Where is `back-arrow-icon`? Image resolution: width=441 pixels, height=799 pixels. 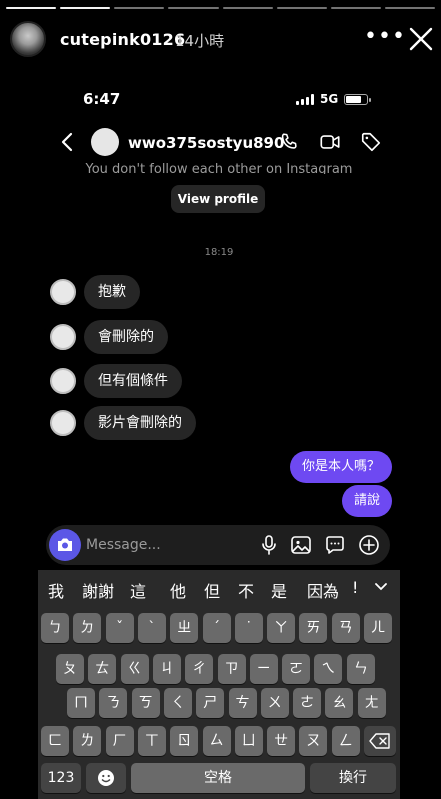 back-arrow-icon is located at coordinates (67, 142).